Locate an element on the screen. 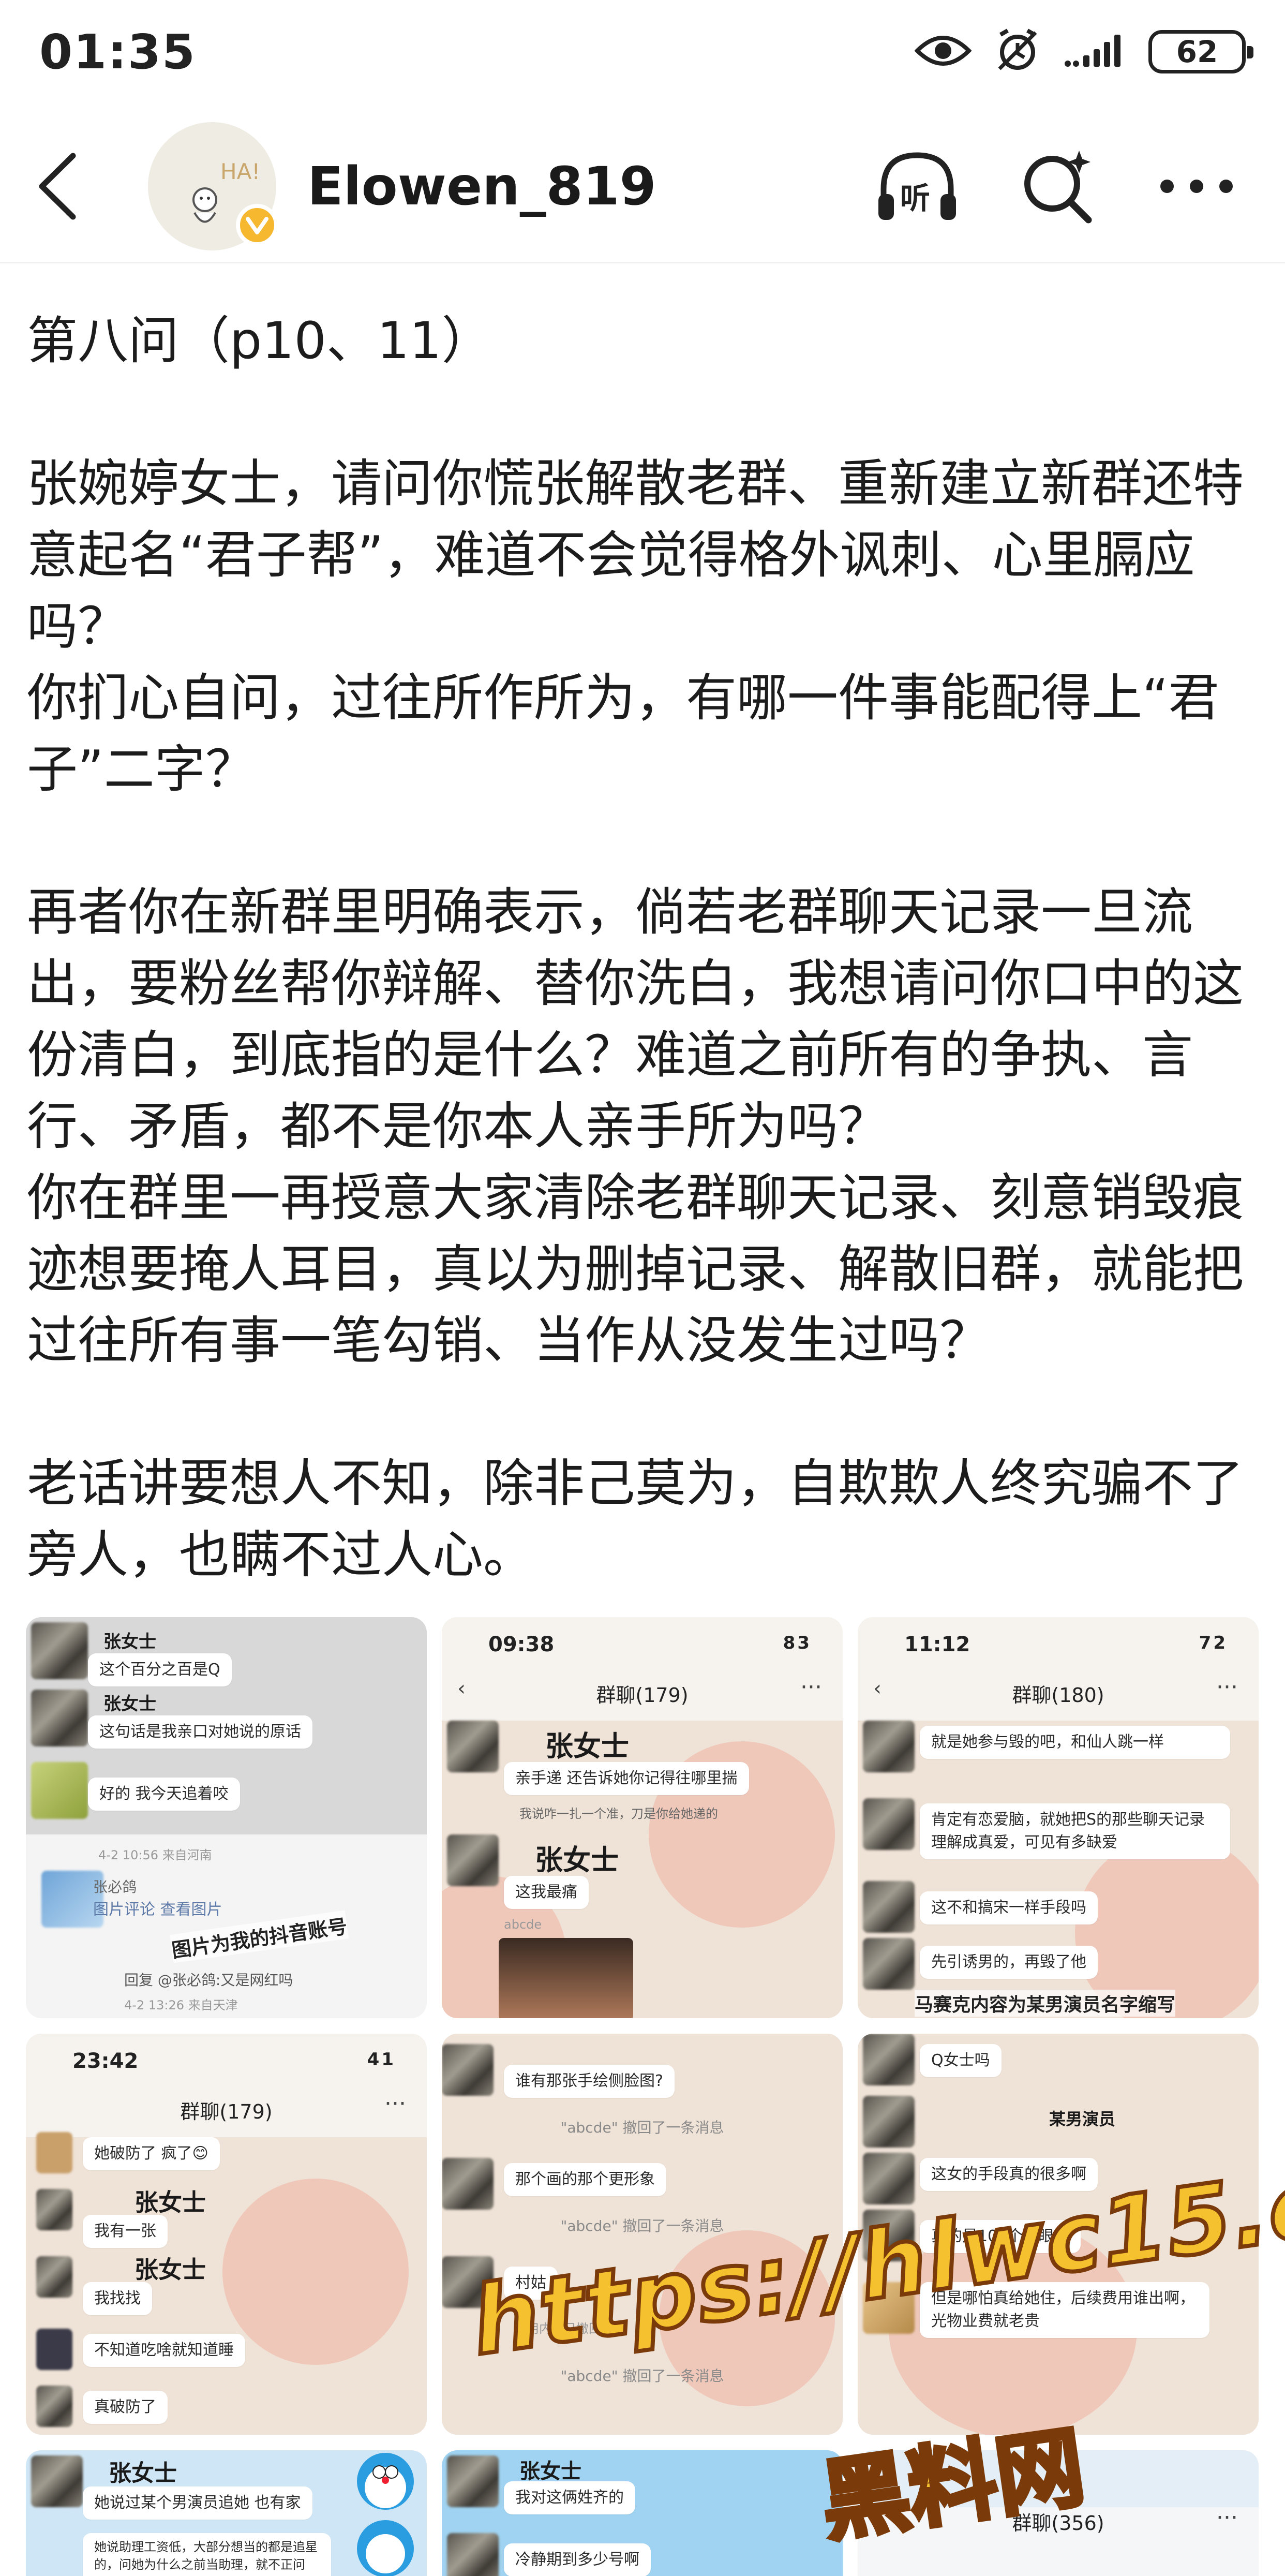 The height and width of the screenshot is (2576, 1285). battery-icon: 62 is located at coordinates (1200, 51).